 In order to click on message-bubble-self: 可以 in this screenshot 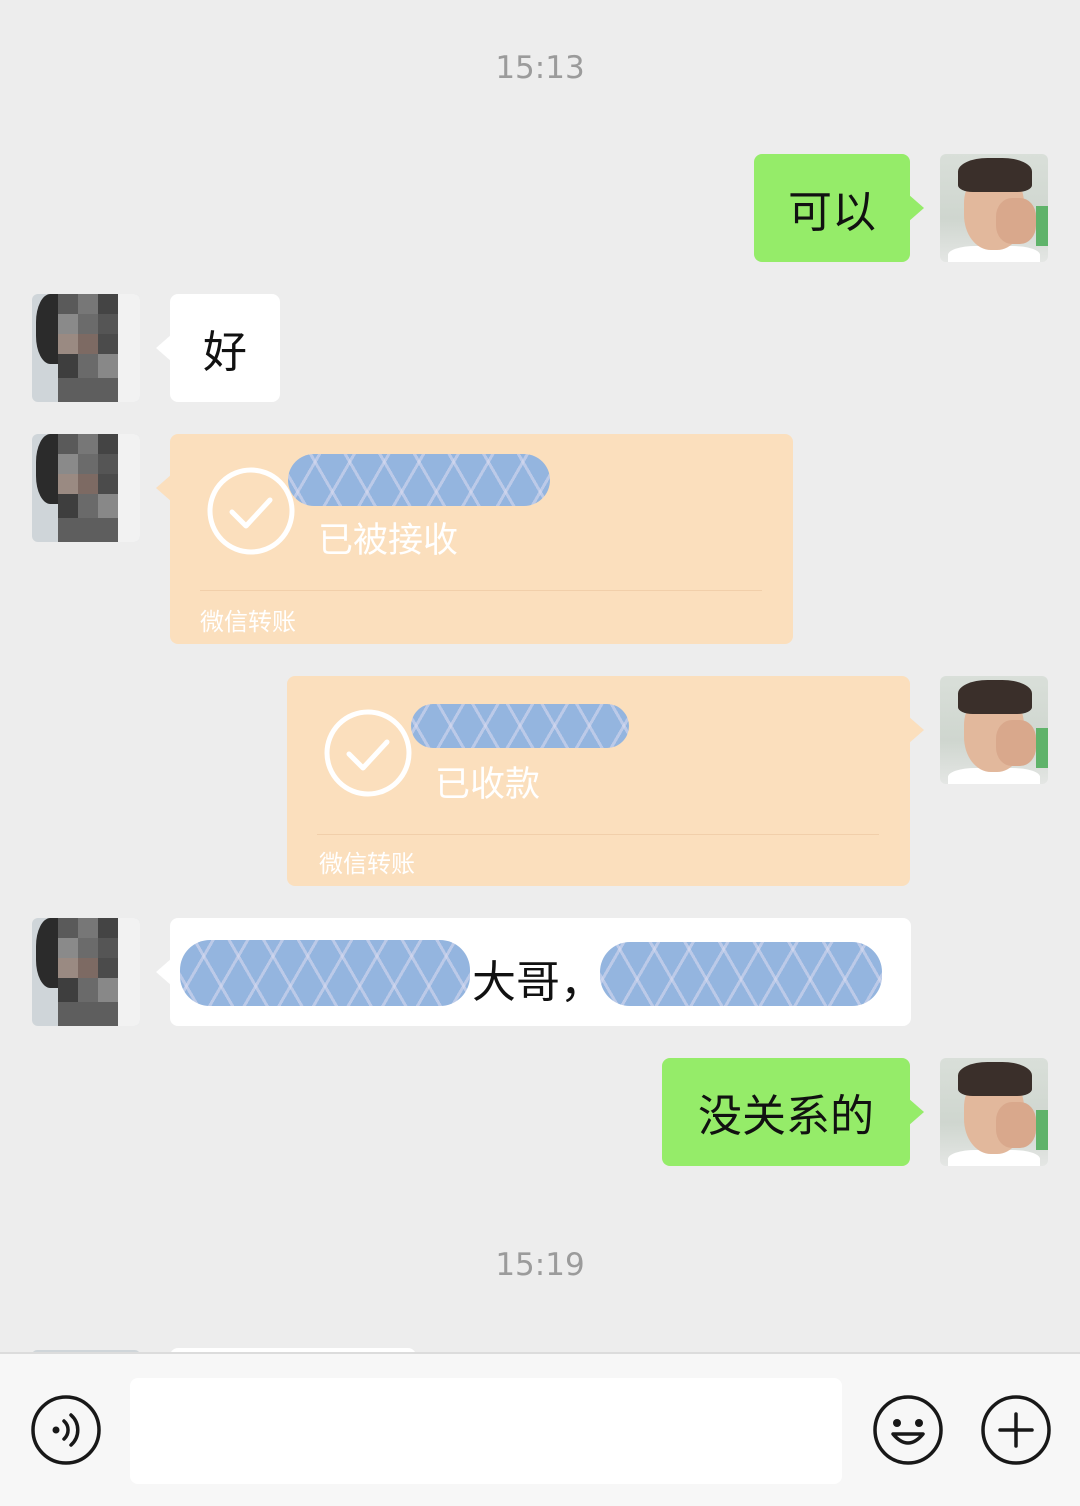, I will do `click(839, 208)`.